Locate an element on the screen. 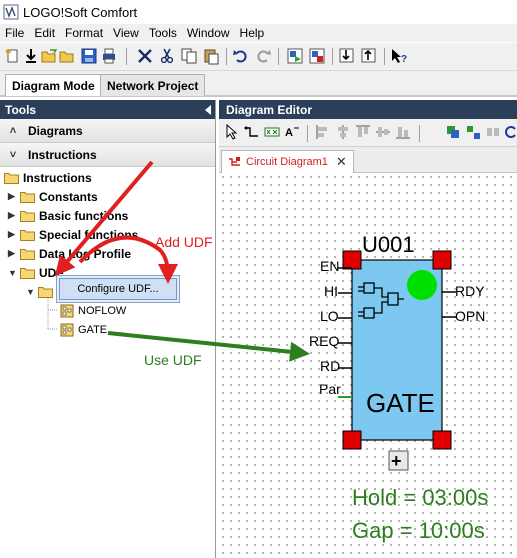 This screenshot has width=517, height=558. redo-icon is located at coordinates (263, 56).